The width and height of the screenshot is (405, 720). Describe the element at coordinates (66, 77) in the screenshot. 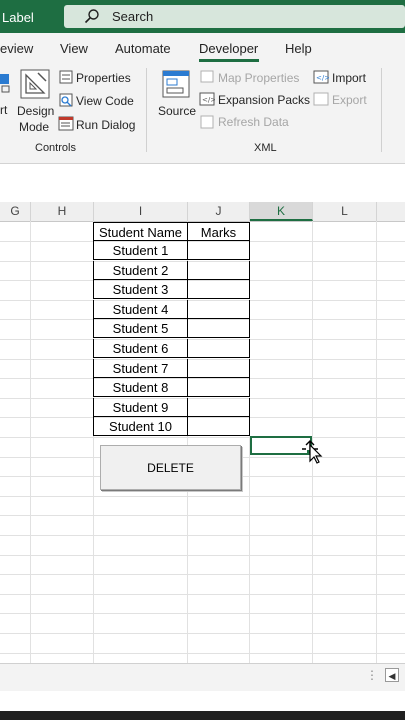

I see `properties-icon` at that location.